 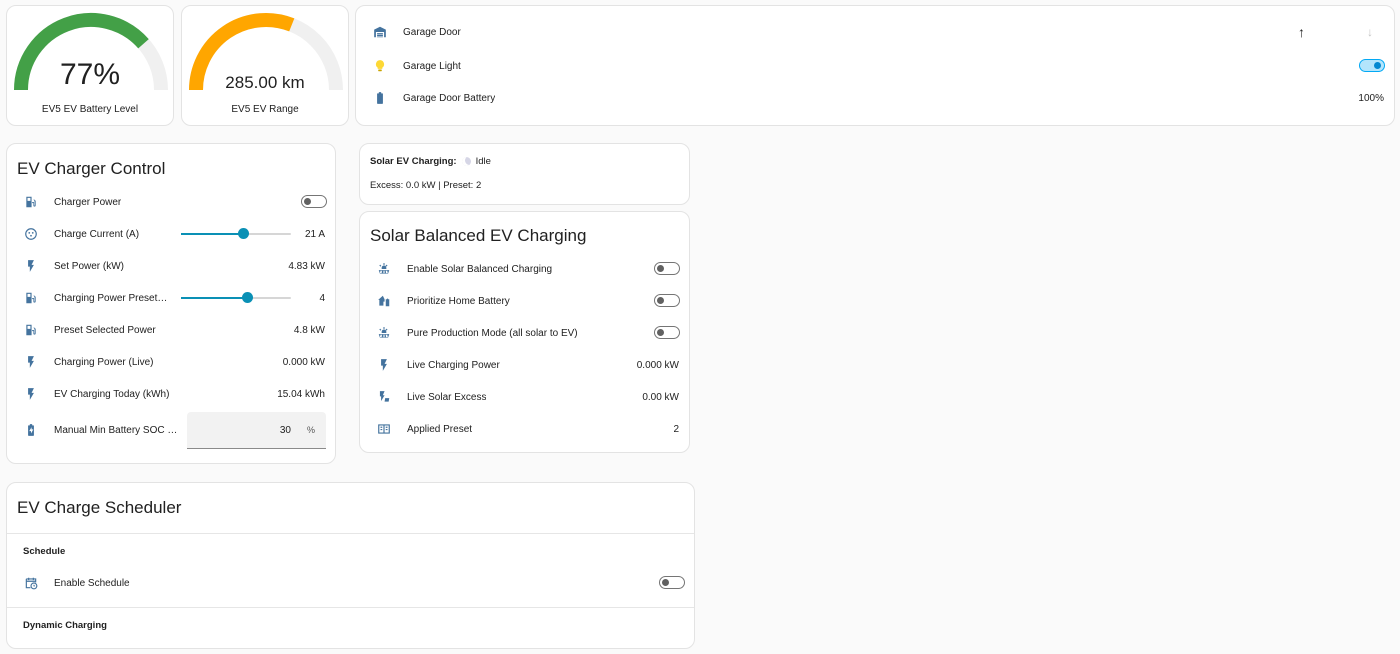 What do you see at coordinates (384, 429) in the screenshot?
I see `preset-icon` at bounding box center [384, 429].